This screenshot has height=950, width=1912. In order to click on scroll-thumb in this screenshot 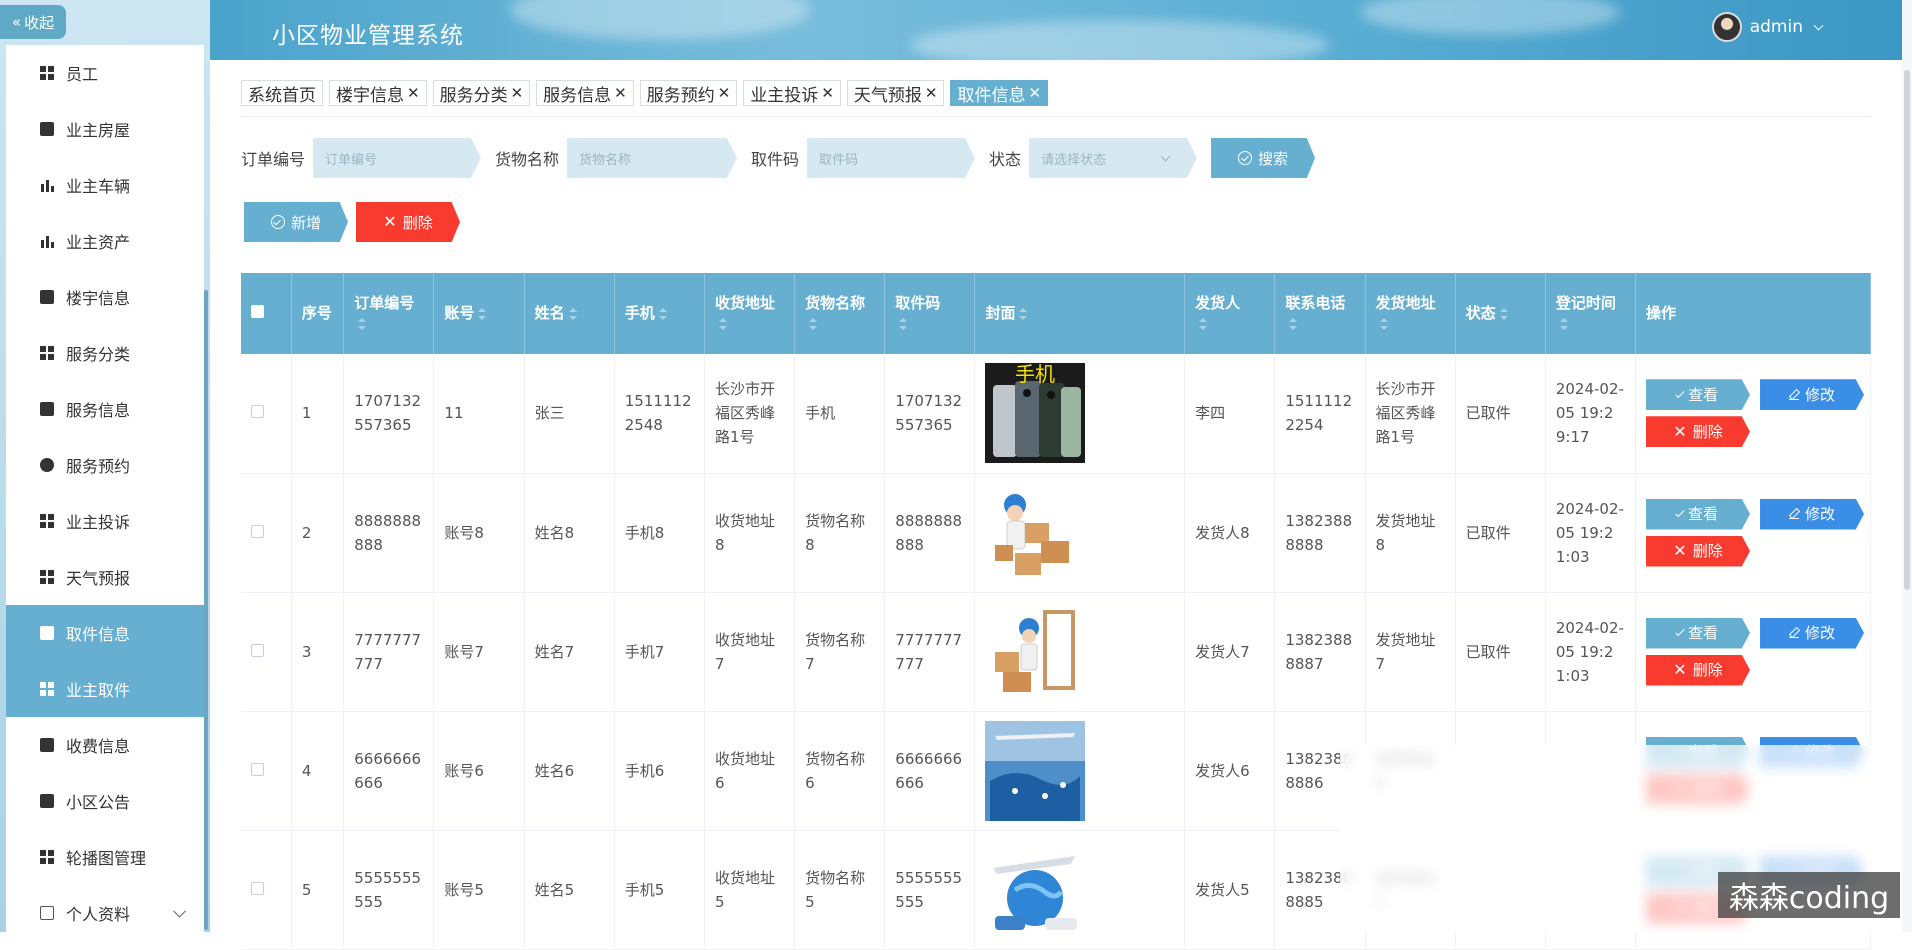, I will do `click(1907, 330)`.